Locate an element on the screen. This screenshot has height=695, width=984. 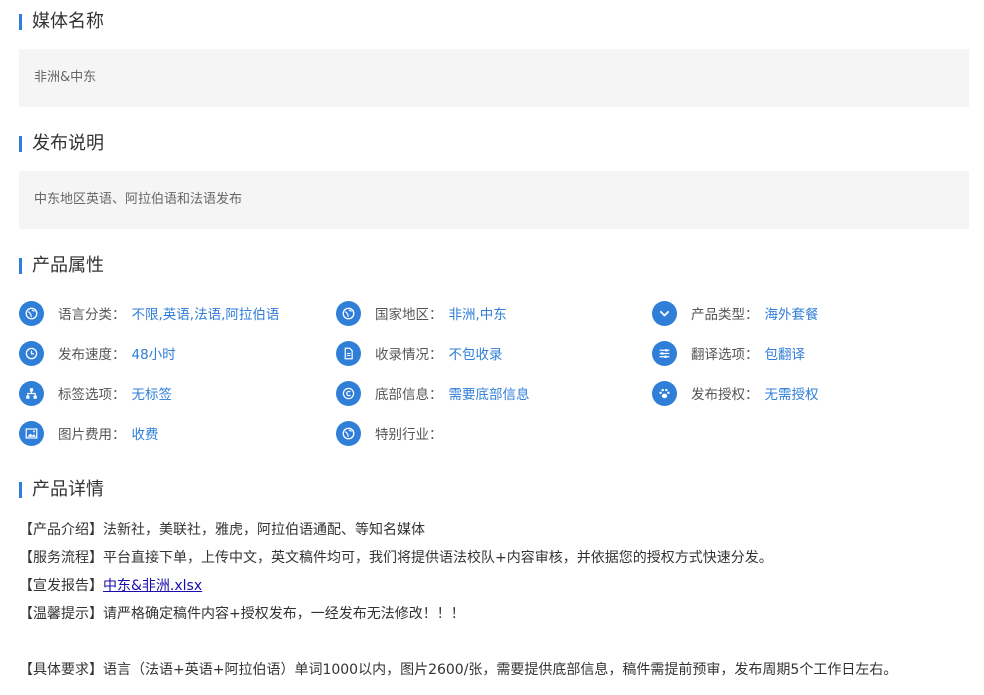
attr-footer-info: 底部信息： 需要底部信息 is located at coordinates (433, 393).